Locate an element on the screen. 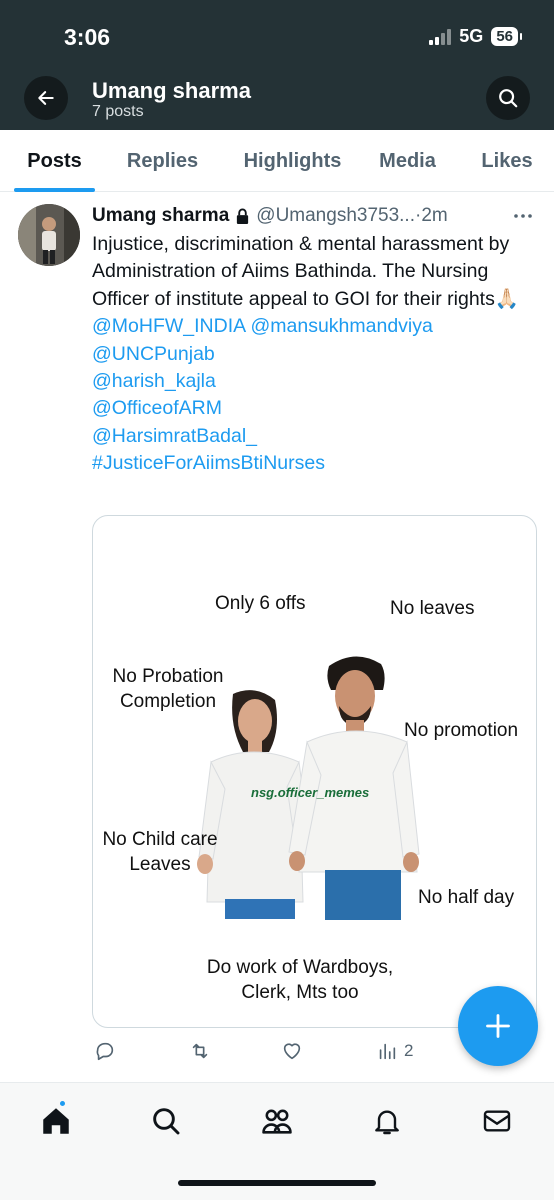  status-time: 3:06 is located at coordinates (87, 37).